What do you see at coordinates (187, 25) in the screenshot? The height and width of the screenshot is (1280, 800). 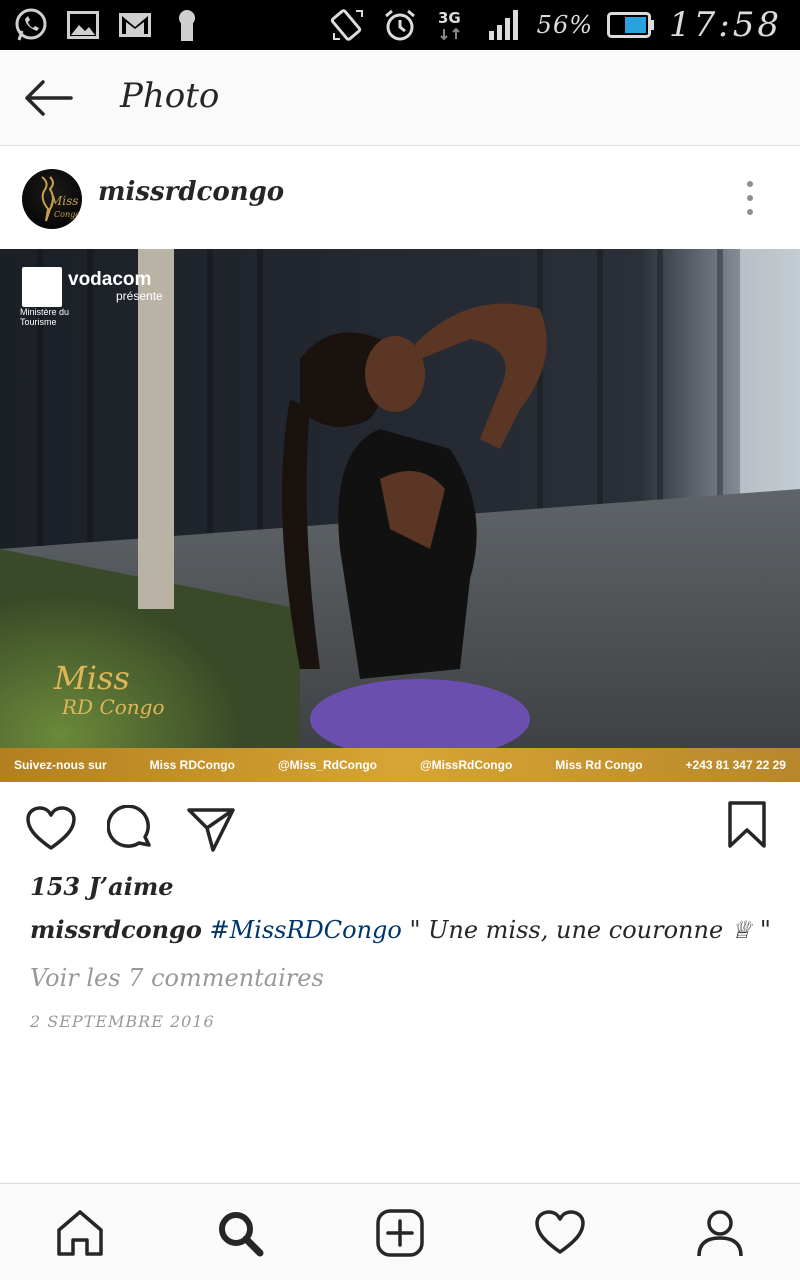 I see `keyhole-icon` at bounding box center [187, 25].